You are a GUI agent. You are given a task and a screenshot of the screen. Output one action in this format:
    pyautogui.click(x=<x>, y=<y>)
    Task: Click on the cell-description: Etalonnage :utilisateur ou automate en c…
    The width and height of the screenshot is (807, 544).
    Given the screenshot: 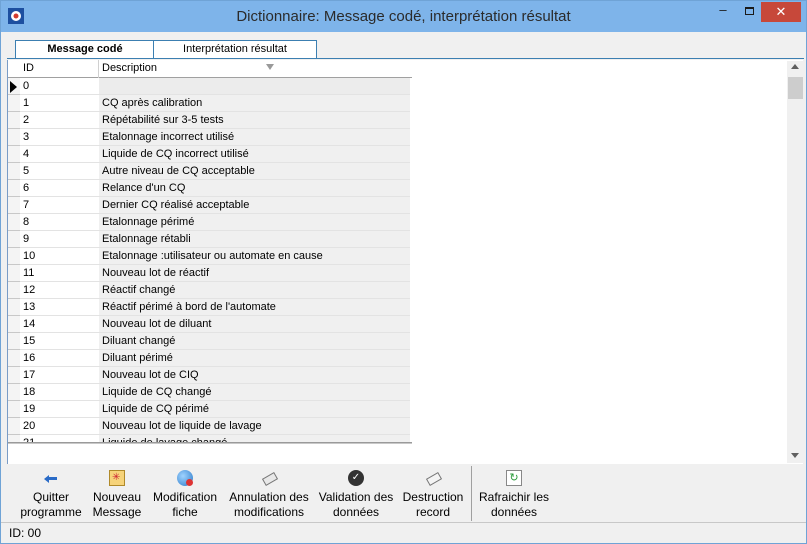 What is the action you would take?
    pyautogui.click(x=254, y=256)
    